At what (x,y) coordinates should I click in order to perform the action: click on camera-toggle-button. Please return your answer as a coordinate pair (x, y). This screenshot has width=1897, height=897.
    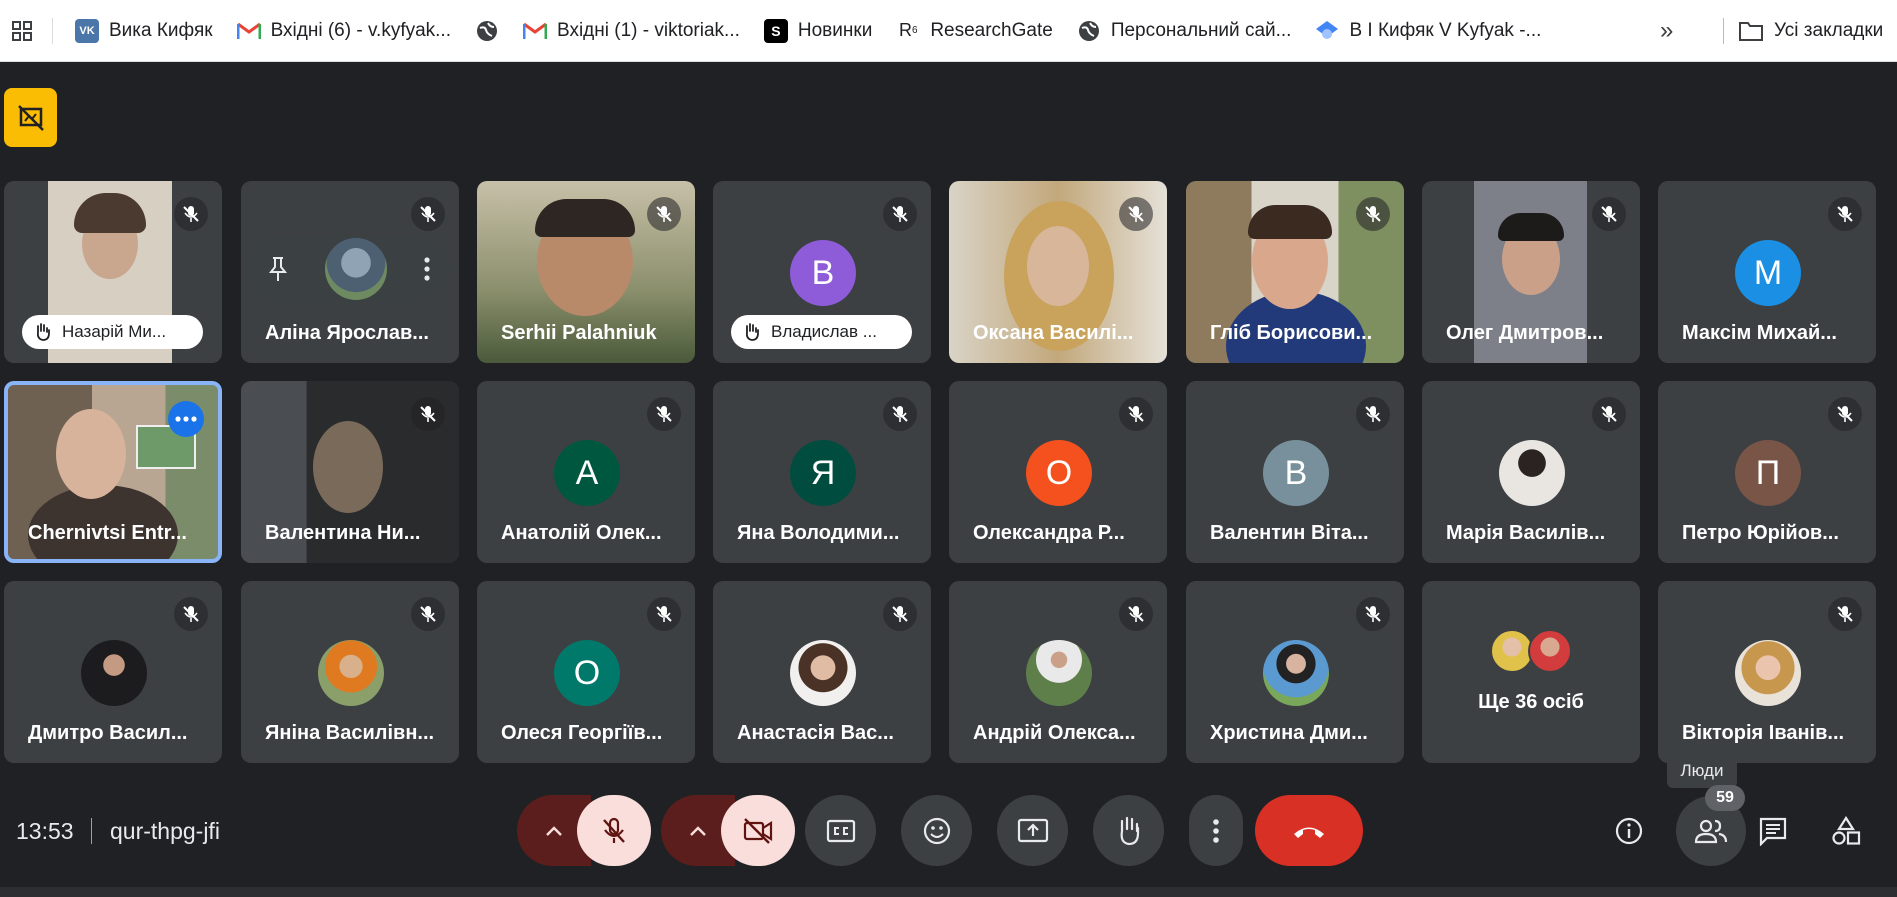
    Looking at the image, I should click on (758, 830).